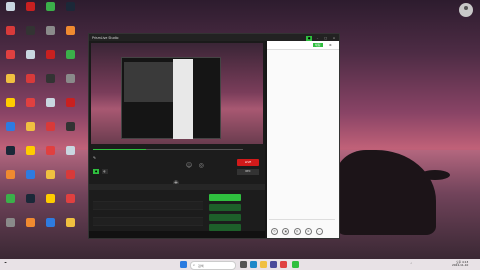  Describe the element at coordinates (104, 171) in the screenshot. I see `audio-toggle: ◐` at that location.